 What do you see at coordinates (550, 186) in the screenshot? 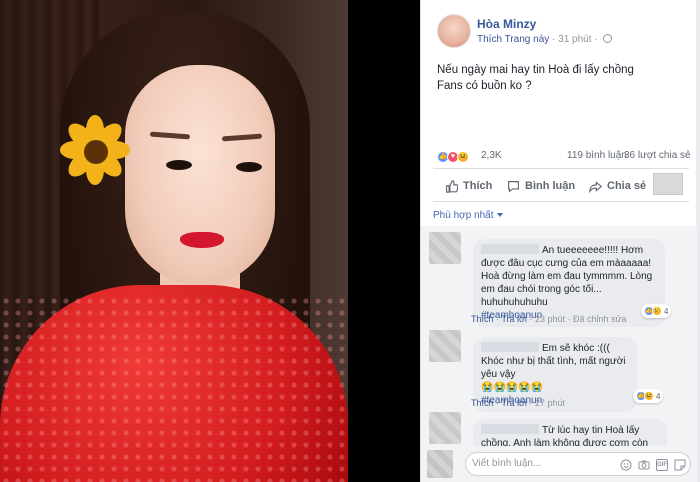
I see `comment-button-label: Bình luận` at bounding box center [550, 186].